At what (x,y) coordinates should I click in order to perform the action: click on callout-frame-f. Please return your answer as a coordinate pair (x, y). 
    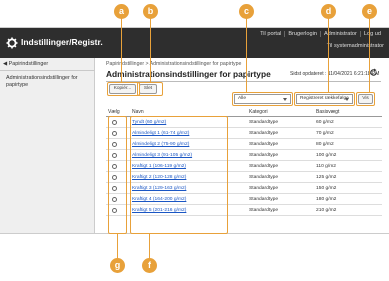
    Looking at the image, I should click on (179, 175).